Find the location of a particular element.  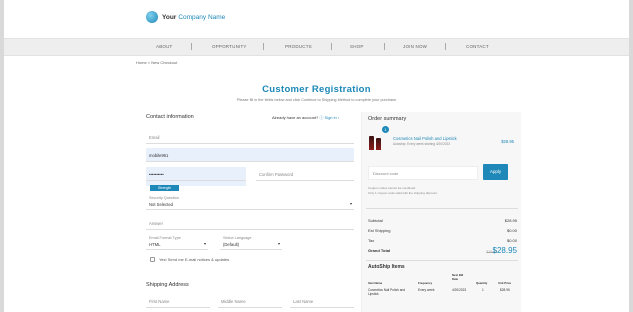

email-field: Email is located at coordinates (250, 137).